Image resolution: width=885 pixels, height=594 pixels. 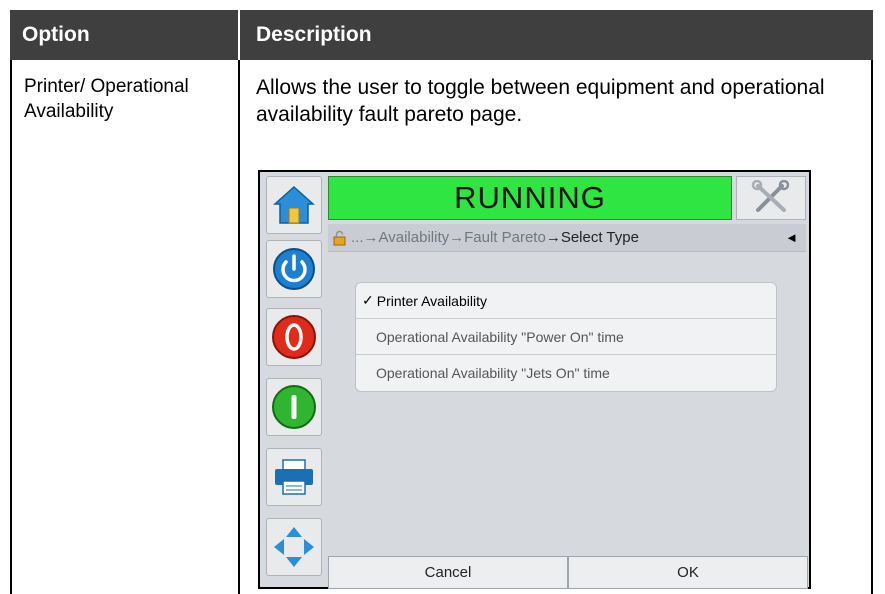 I want to click on power-icon, so click(x=294, y=269).